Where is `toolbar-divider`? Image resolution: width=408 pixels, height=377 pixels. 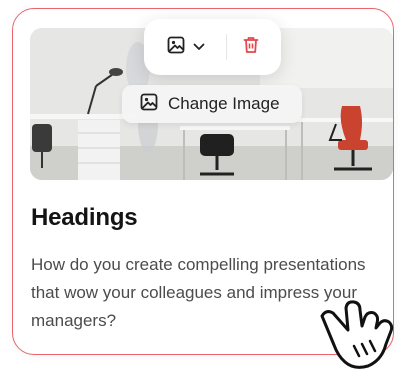
toolbar-divider is located at coordinates (226, 47).